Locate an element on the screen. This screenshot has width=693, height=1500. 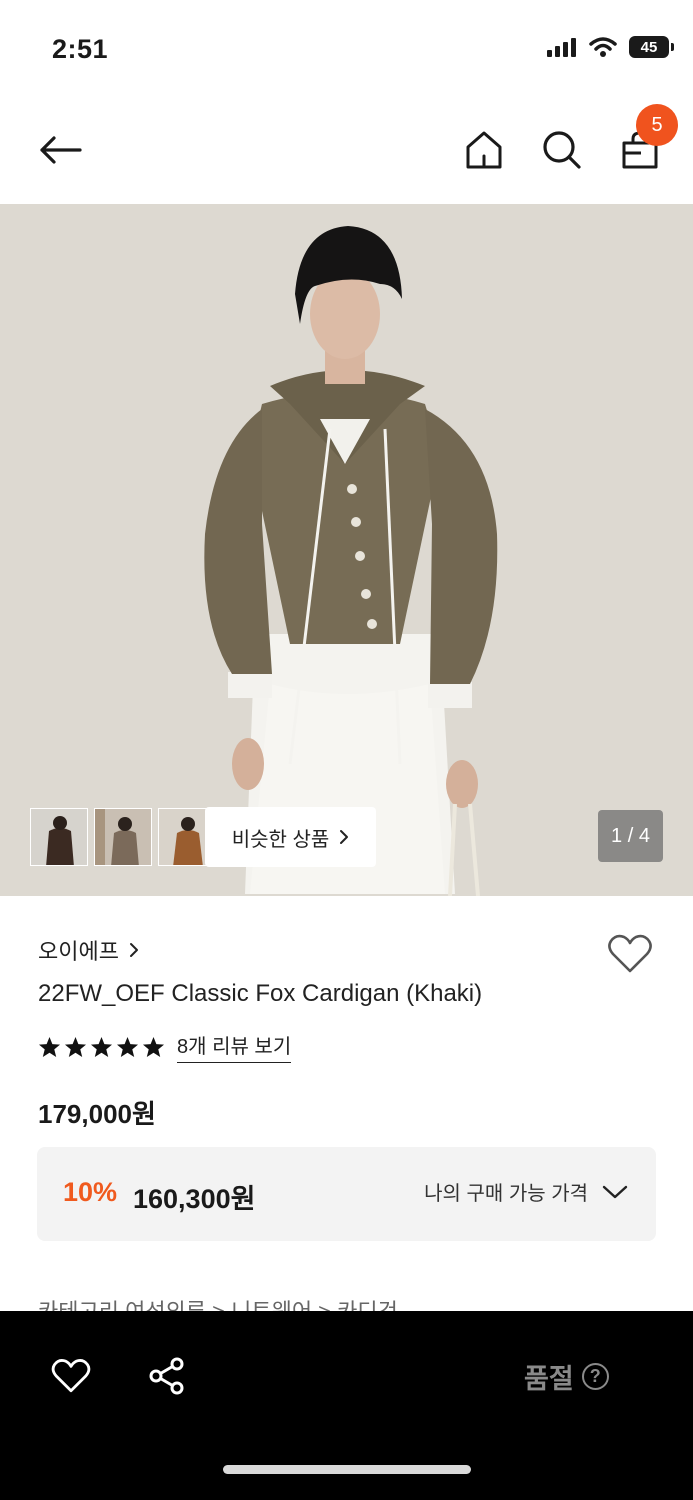
similar-products-label: 비슷한 상품 is located at coordinates (280, 839).